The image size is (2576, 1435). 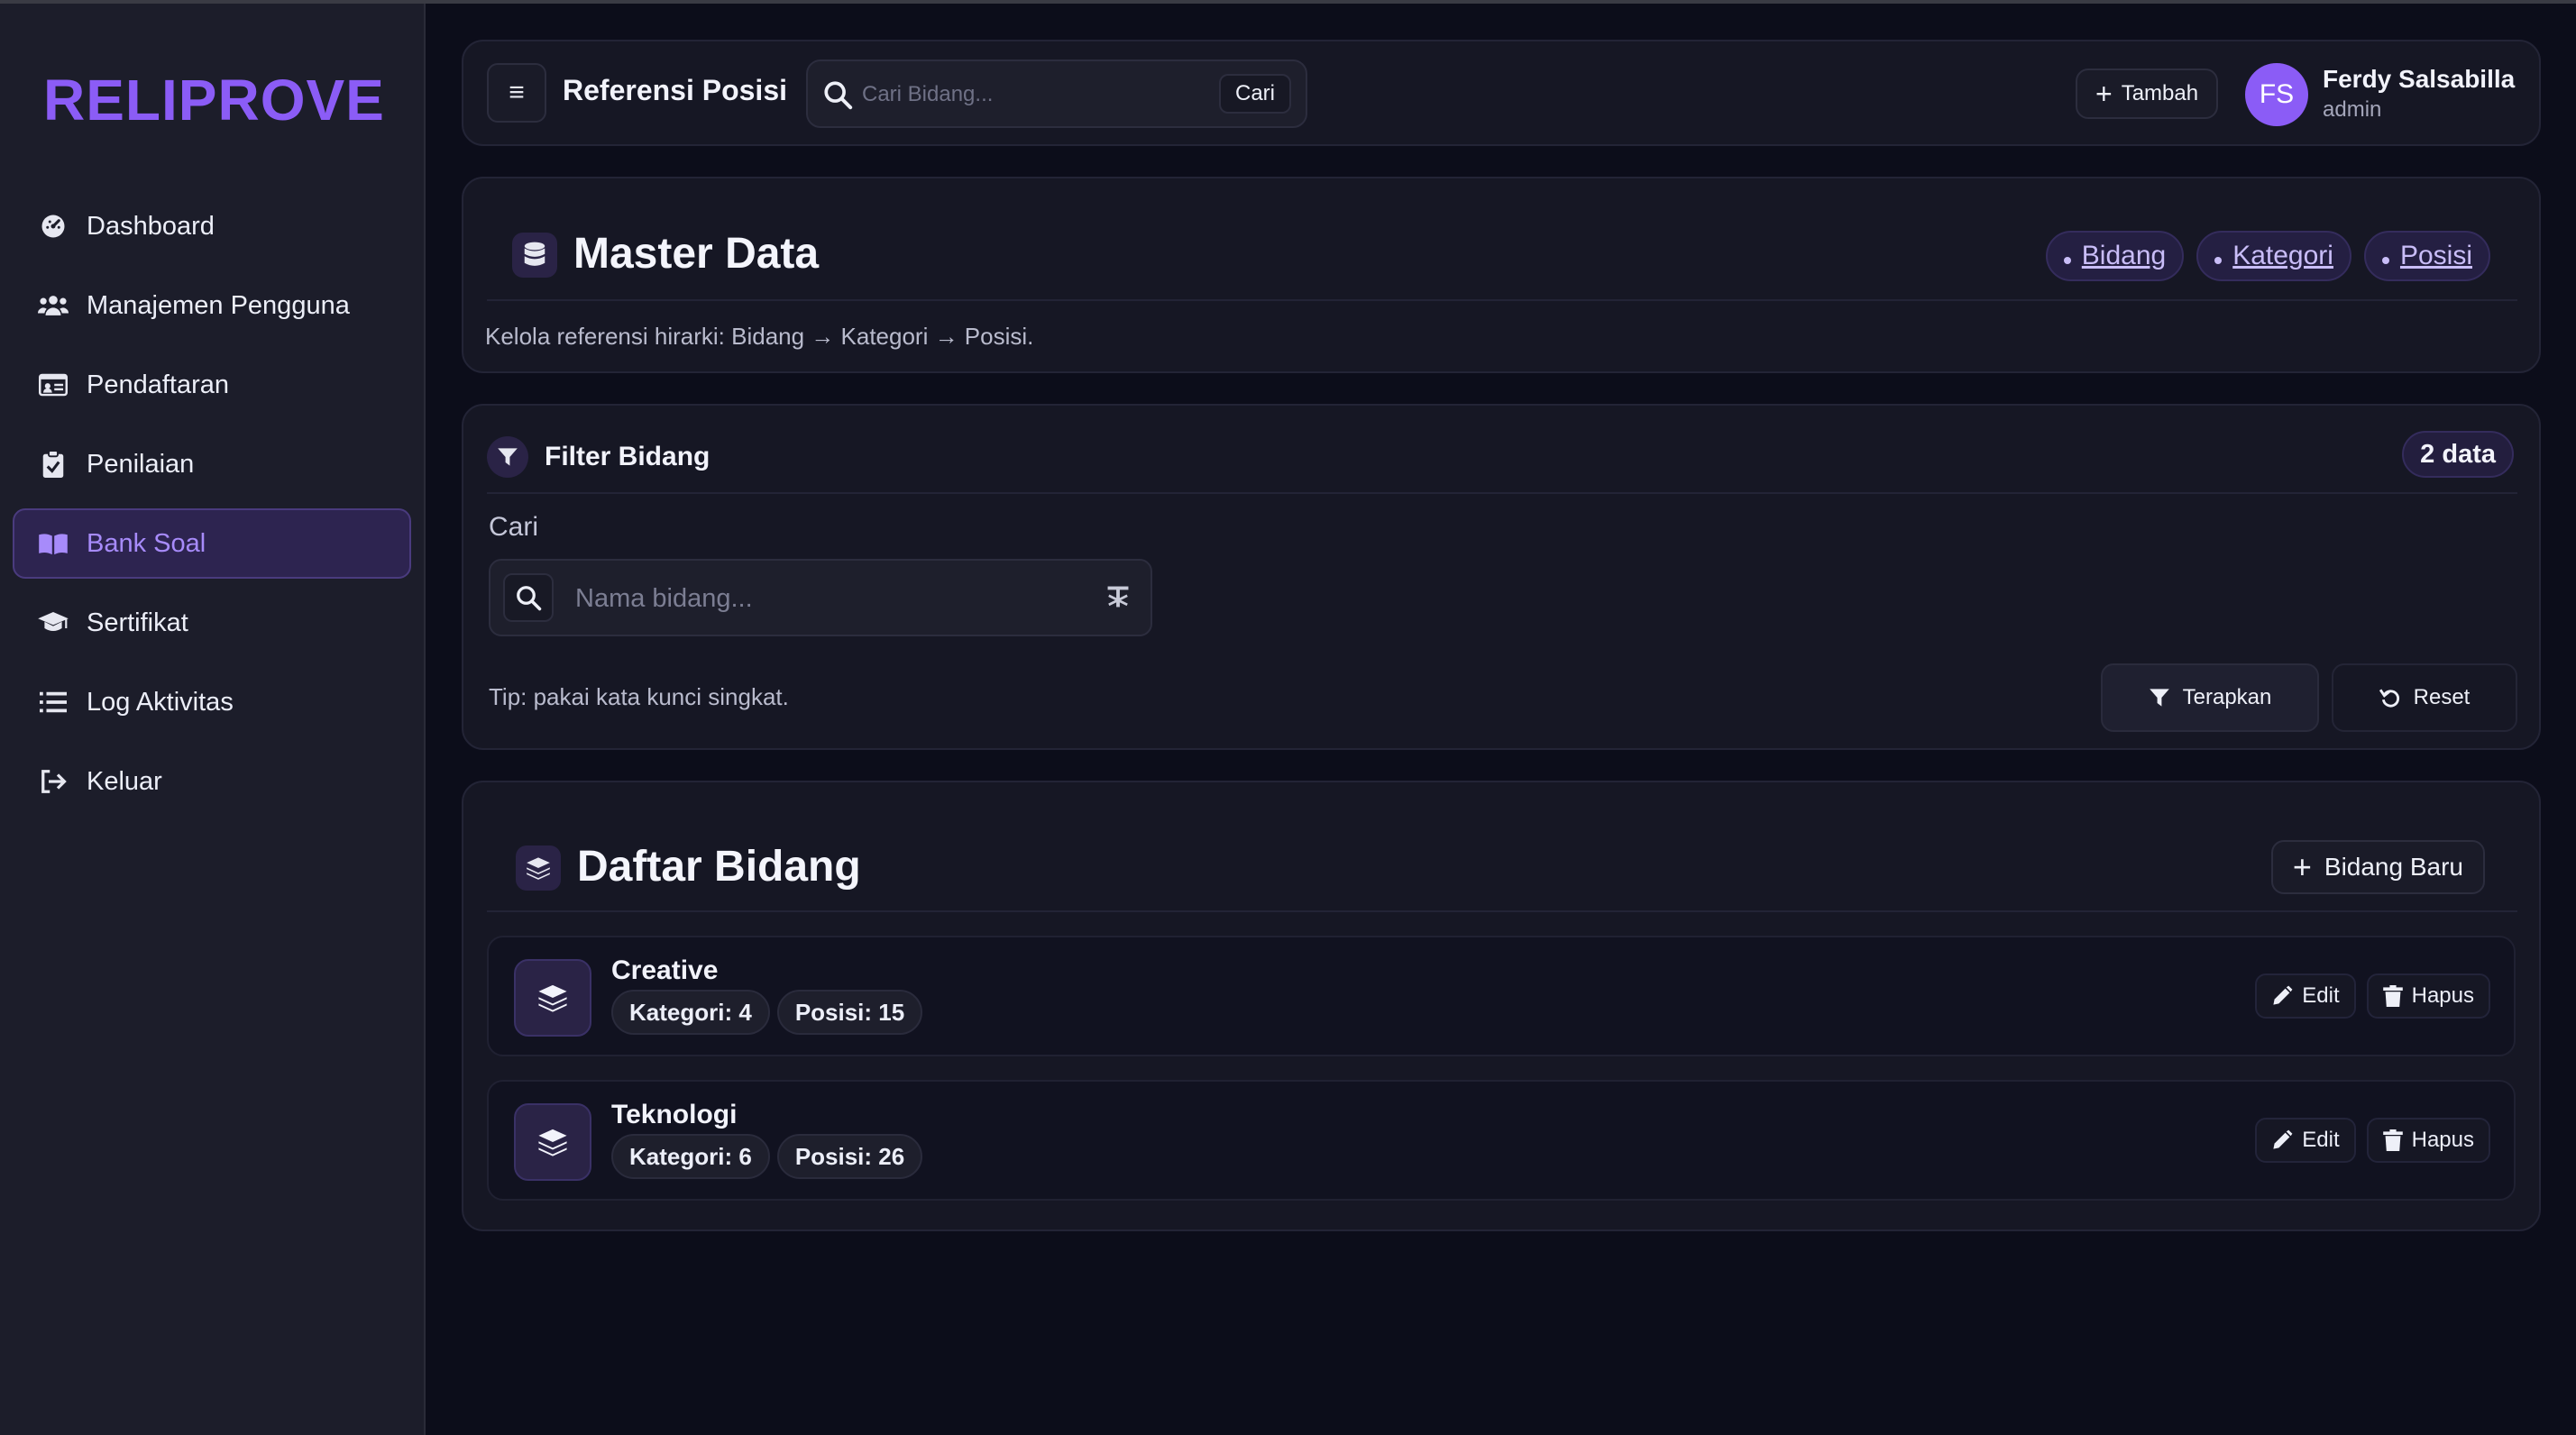 I want to click on chip-label: Kategori, so click(x=2282, y=255).